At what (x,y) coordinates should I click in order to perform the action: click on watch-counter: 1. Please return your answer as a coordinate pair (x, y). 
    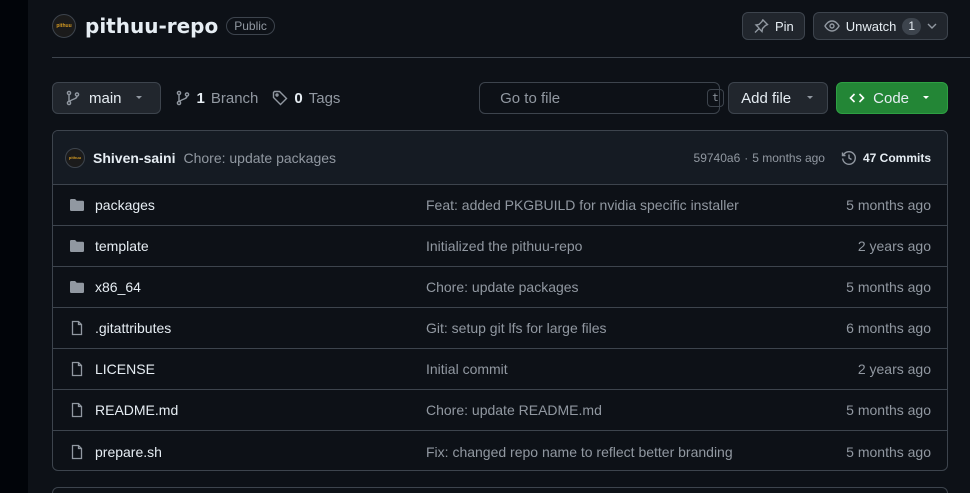
    Looking at the image, I should click on (911, 26).